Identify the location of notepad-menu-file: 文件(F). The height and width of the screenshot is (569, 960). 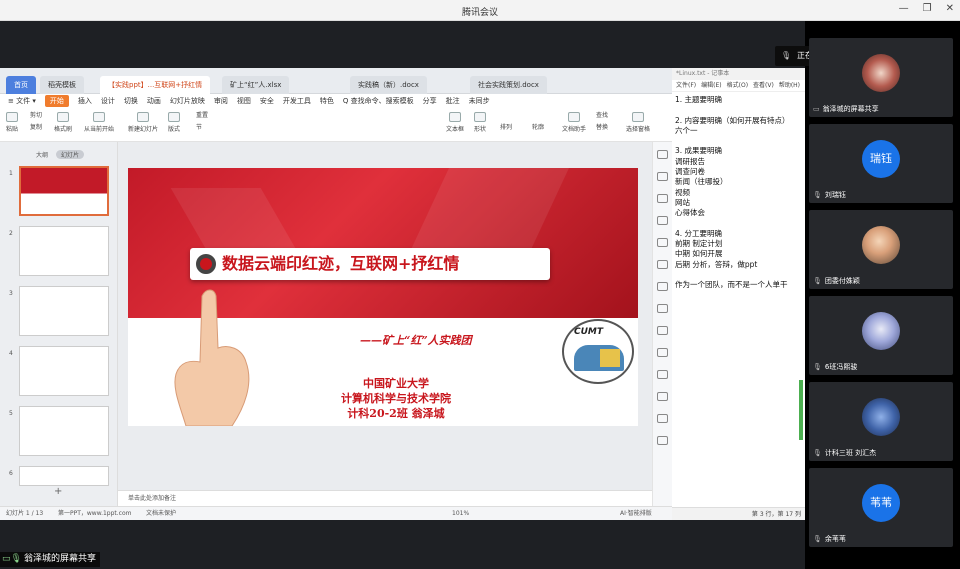
(686, 85).